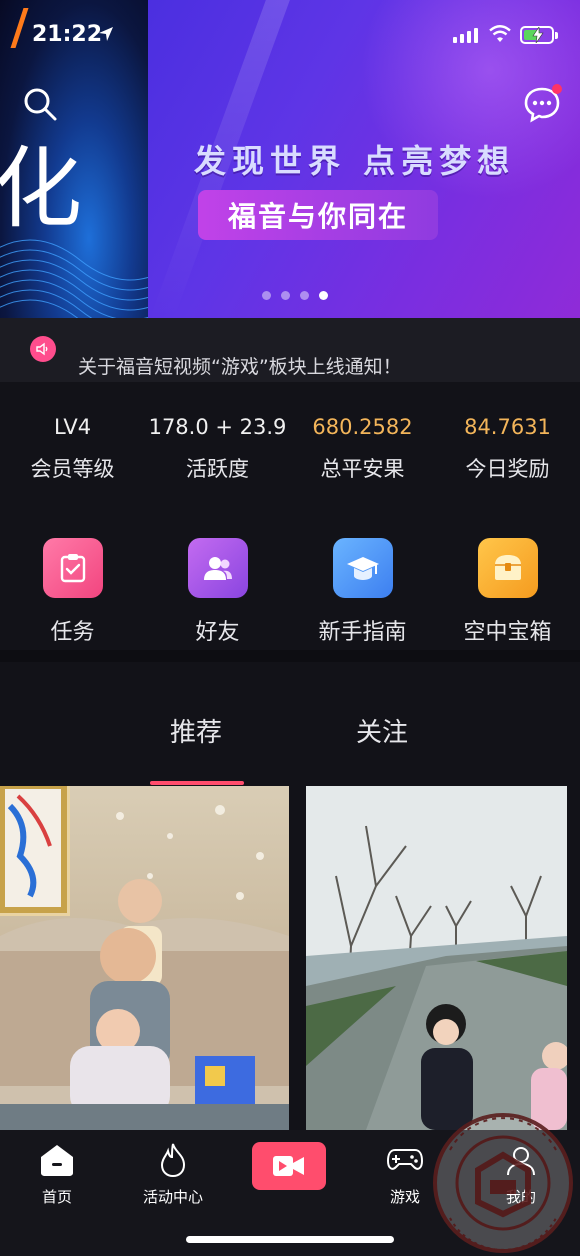  I want to click on nav-activity-center: 活动中心, so click(173, 1173).